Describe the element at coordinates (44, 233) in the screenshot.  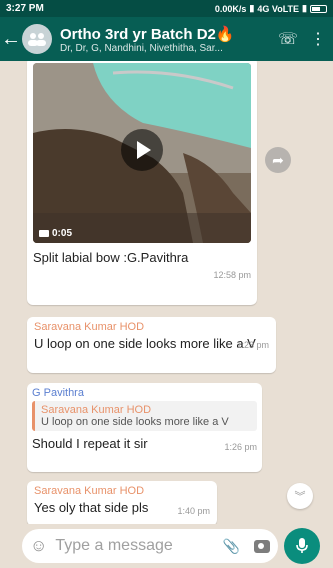
I see `video-camera-icon` at that location.